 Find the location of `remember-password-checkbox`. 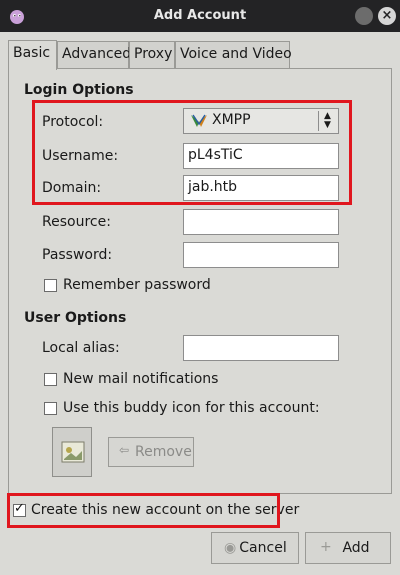

remember-password-checkbox is located at coordinates (50, 285).